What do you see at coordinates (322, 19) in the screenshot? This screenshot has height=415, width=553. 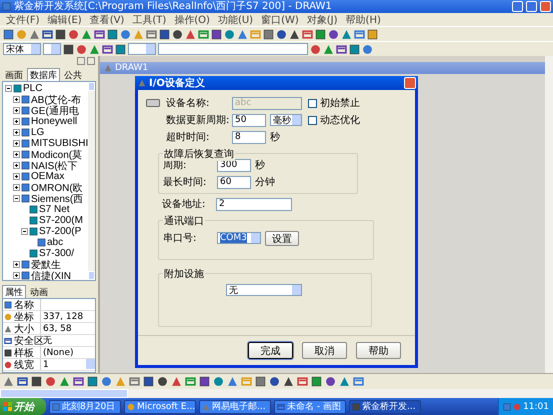 I see `menu-item: 对象(J)` at bounding box center [322, 19].